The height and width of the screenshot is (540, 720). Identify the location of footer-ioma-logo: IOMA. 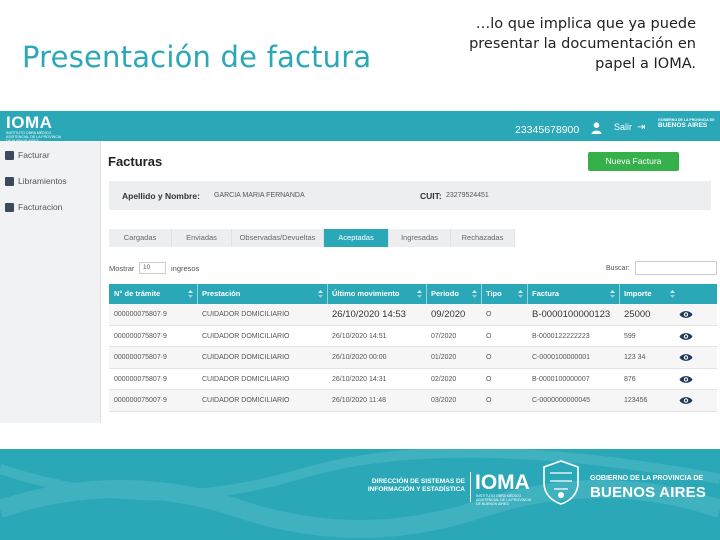
(502, 482).